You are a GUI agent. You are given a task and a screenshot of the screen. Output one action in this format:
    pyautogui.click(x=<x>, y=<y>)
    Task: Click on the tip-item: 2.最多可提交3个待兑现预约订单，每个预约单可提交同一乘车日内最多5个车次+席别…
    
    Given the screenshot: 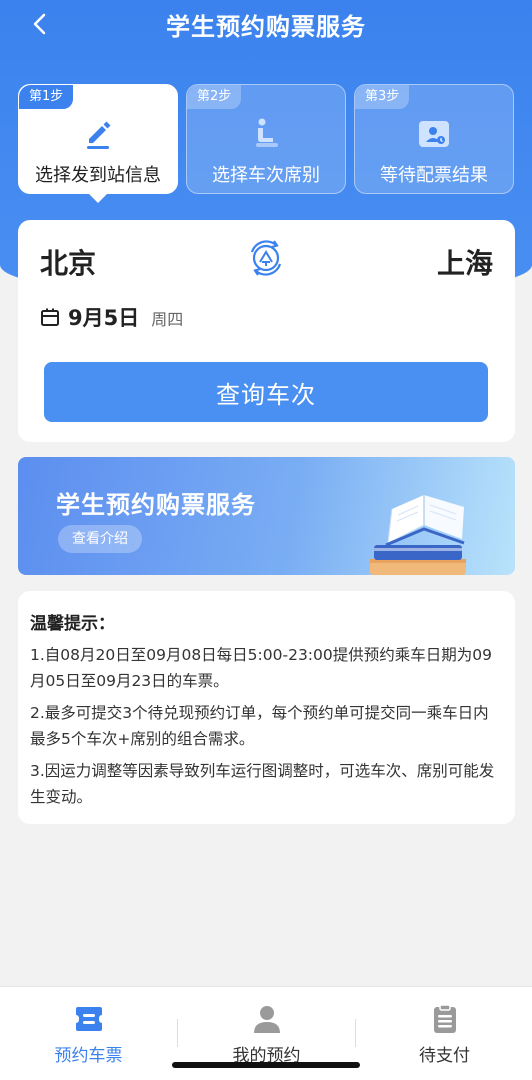 What is the action you would take?
    pyautogui.click(x=259, y=726)
    